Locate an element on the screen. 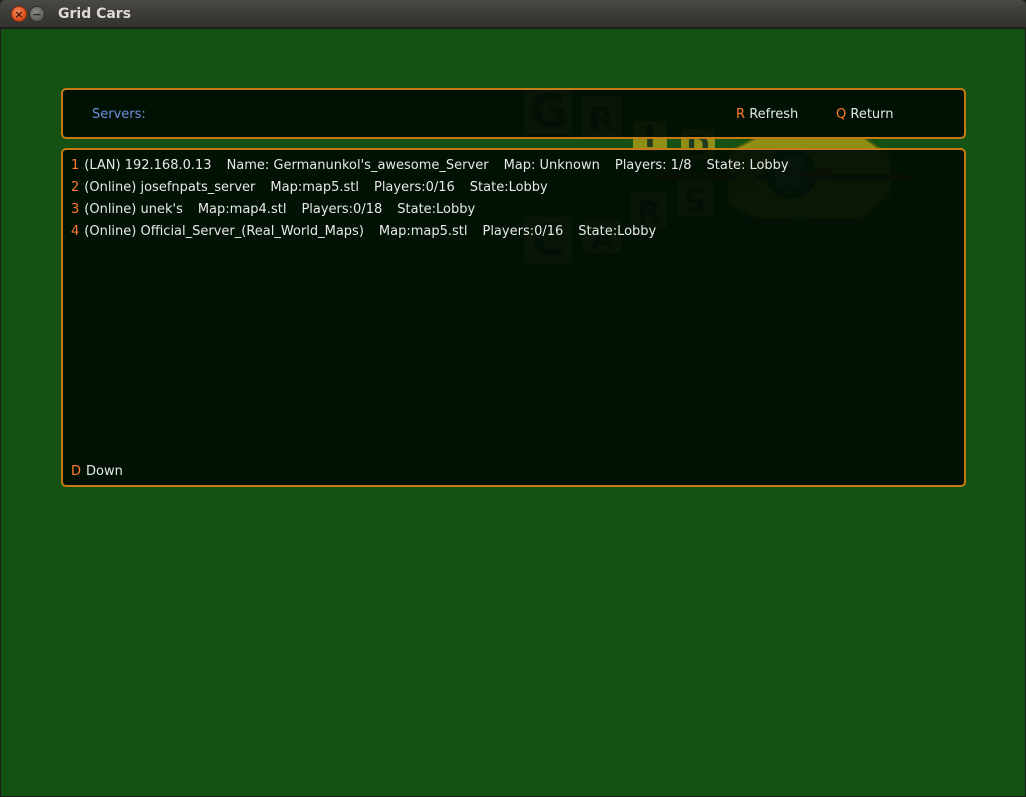 Image resolution: width=1026 pixels, height=797 pixels. scroll-down-button: D Down is located at coordinates (97, 471).